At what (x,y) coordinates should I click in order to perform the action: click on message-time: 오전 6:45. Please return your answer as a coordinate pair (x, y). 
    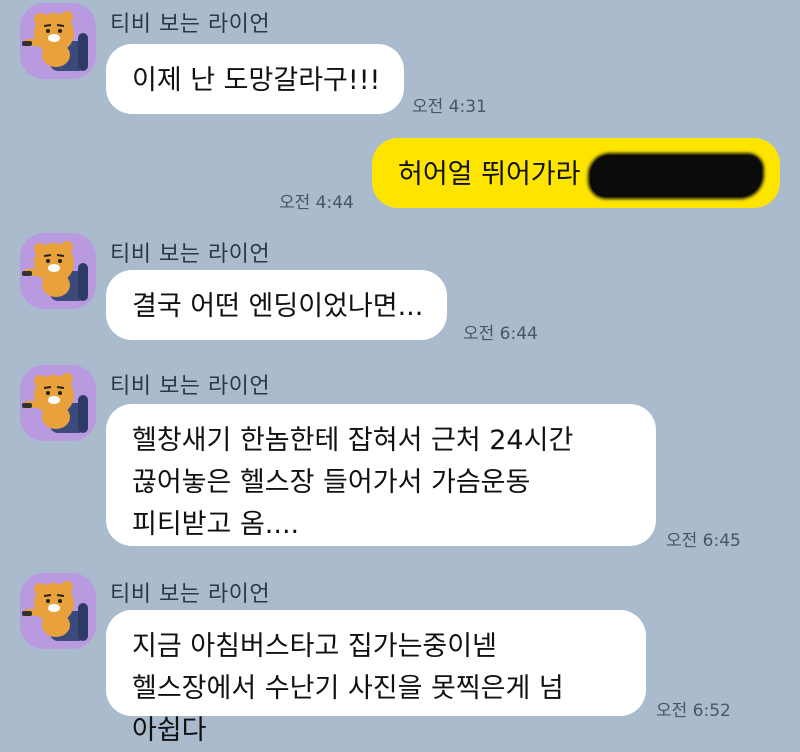
    Looking at the image, I should click on (703, 541).